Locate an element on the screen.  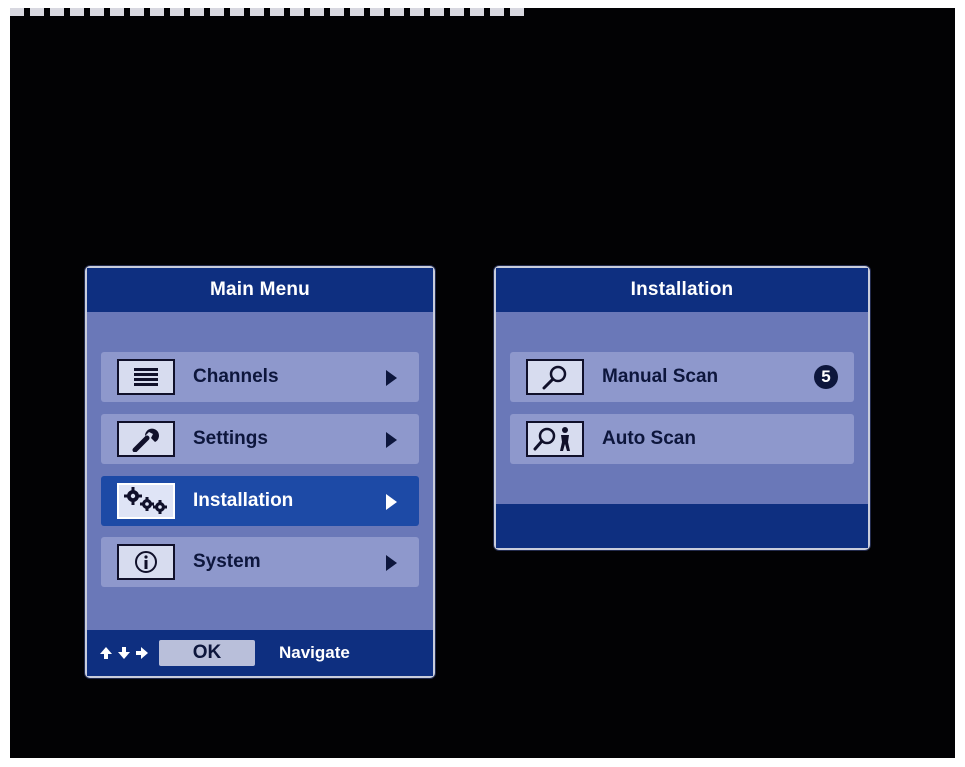
menu-item-label: Channels is located at coordinates (236, 376).